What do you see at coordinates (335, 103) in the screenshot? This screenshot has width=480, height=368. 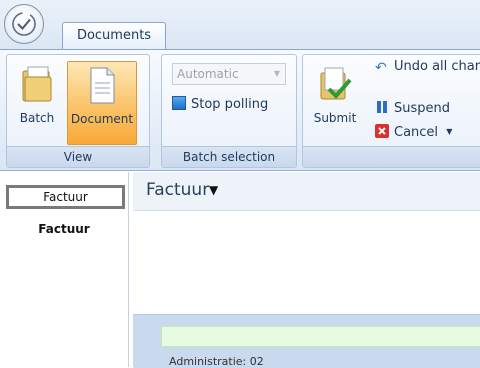 I see `submit-button: Submit` at bounding box center [335, 103].